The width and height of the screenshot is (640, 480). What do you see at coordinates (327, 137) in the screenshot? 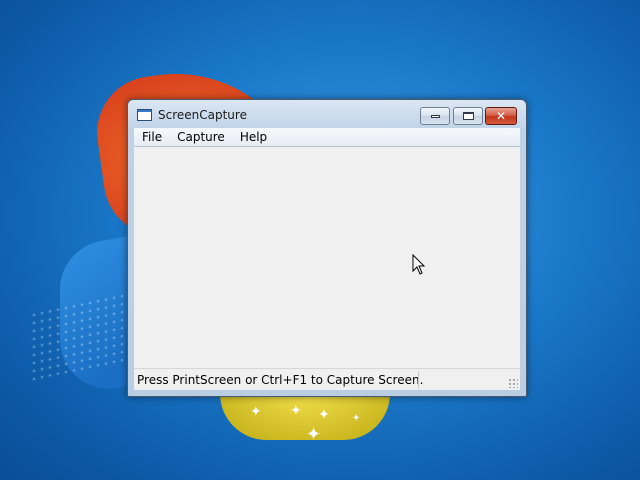
I see `menu-bar: File Capture Help` at bounding box center [327, 137].